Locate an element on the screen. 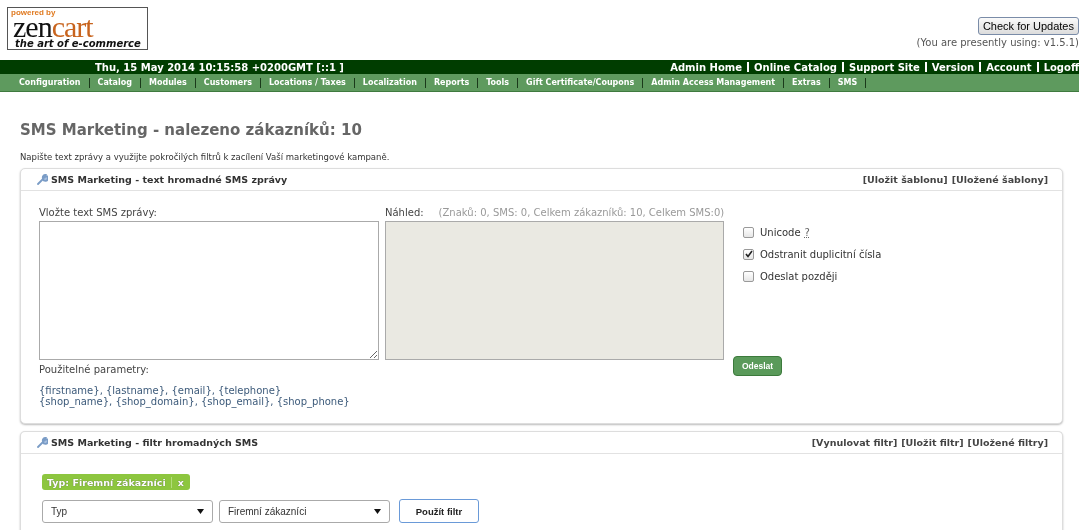  message-label: Vložte text SMS zprávy: is located at coordinates (98, 213).